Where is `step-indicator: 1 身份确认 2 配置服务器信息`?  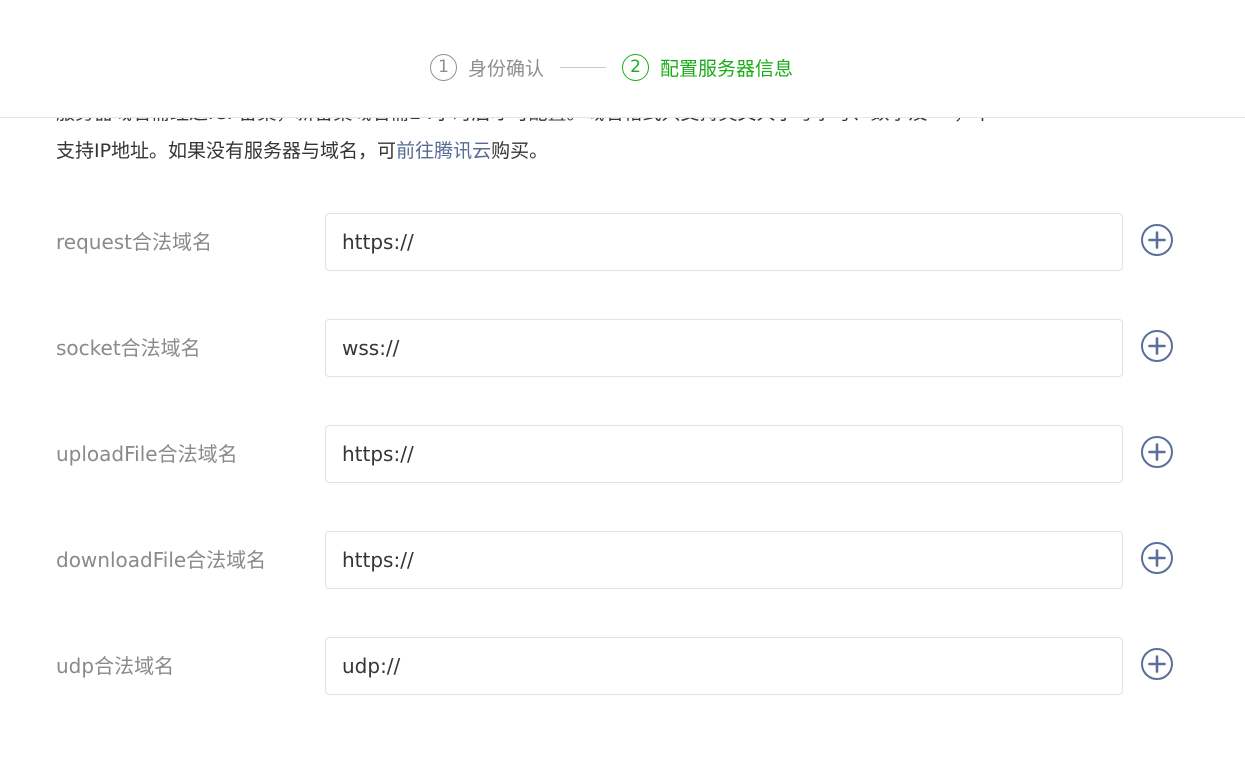 step-indicator: 1 身份确认 2 配置服务器信息 is located at coordinates (611, 67).